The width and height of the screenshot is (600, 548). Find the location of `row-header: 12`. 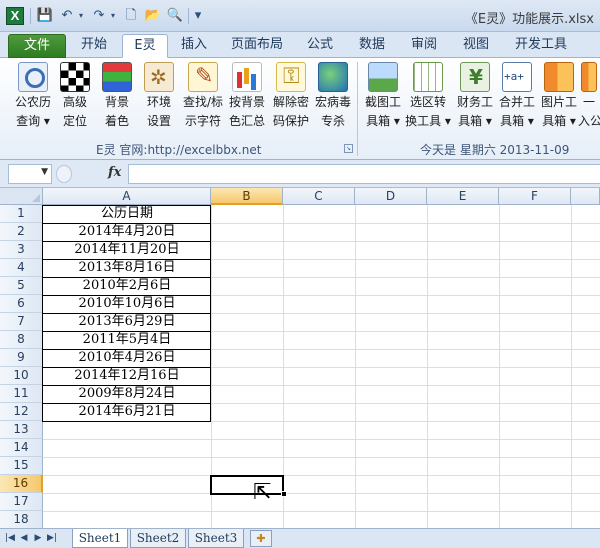

row-header: 12 is located at coordinates (21, 412).